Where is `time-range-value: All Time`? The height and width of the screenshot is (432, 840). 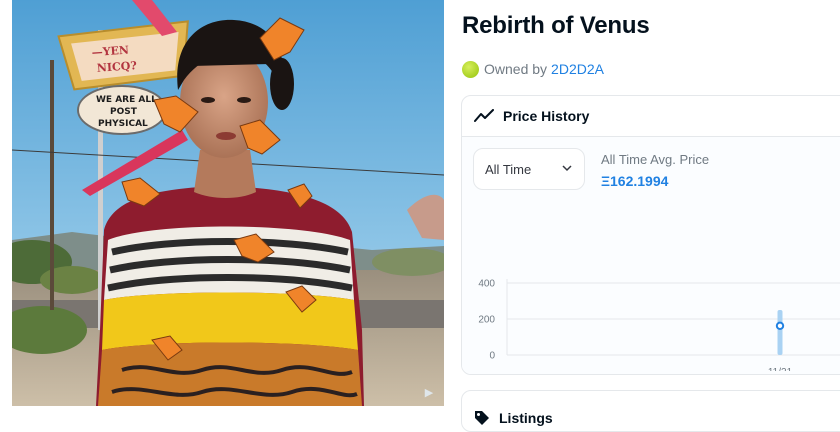
time-range-value: All Time is located at coordinates (508, 169).